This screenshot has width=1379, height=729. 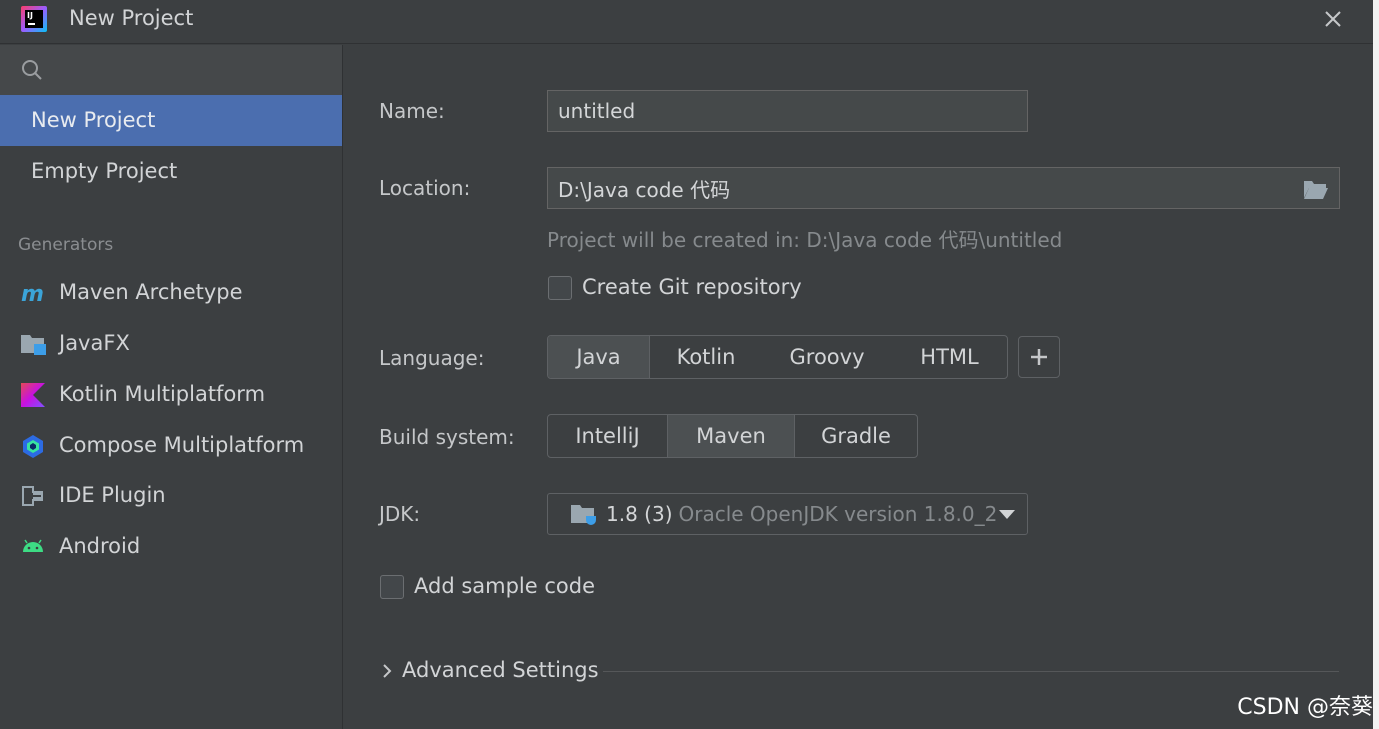 I want to click on generator-label: JavaFX, so click(x=94, y=343).